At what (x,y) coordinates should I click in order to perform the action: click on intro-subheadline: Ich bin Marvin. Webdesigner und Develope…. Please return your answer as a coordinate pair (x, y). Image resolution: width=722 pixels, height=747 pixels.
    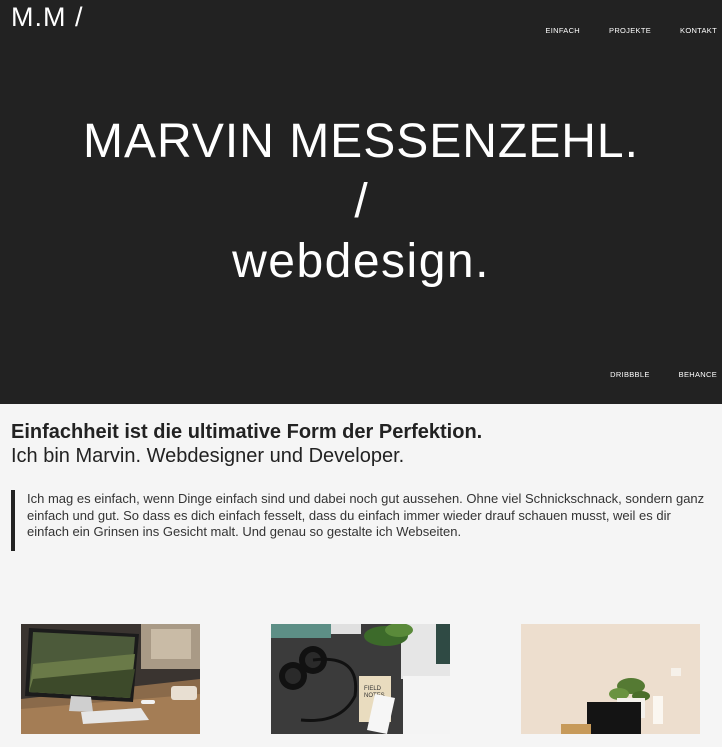
    Looking at the image, I should click on (208, 456).